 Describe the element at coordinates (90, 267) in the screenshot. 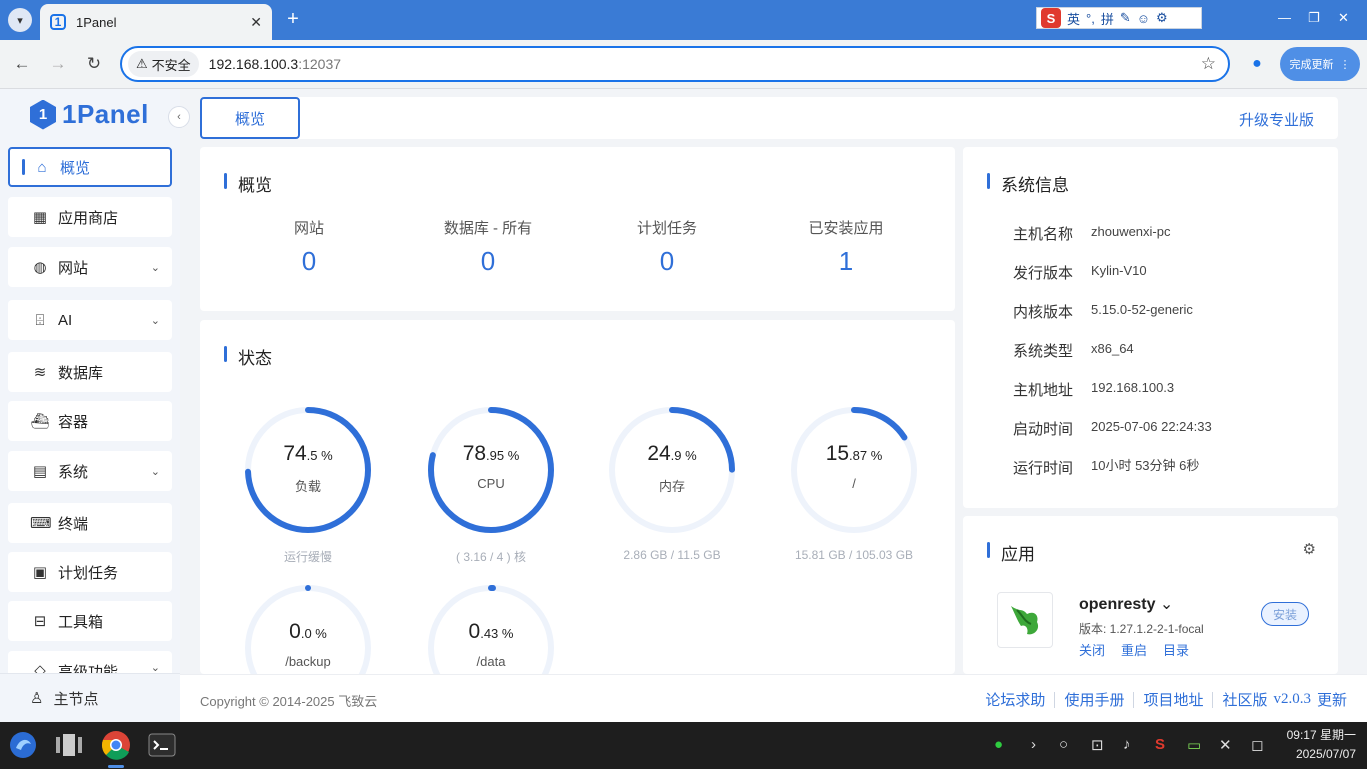

I see `sidebar-item-websites: ◍ 网站 ⌄` at that location.